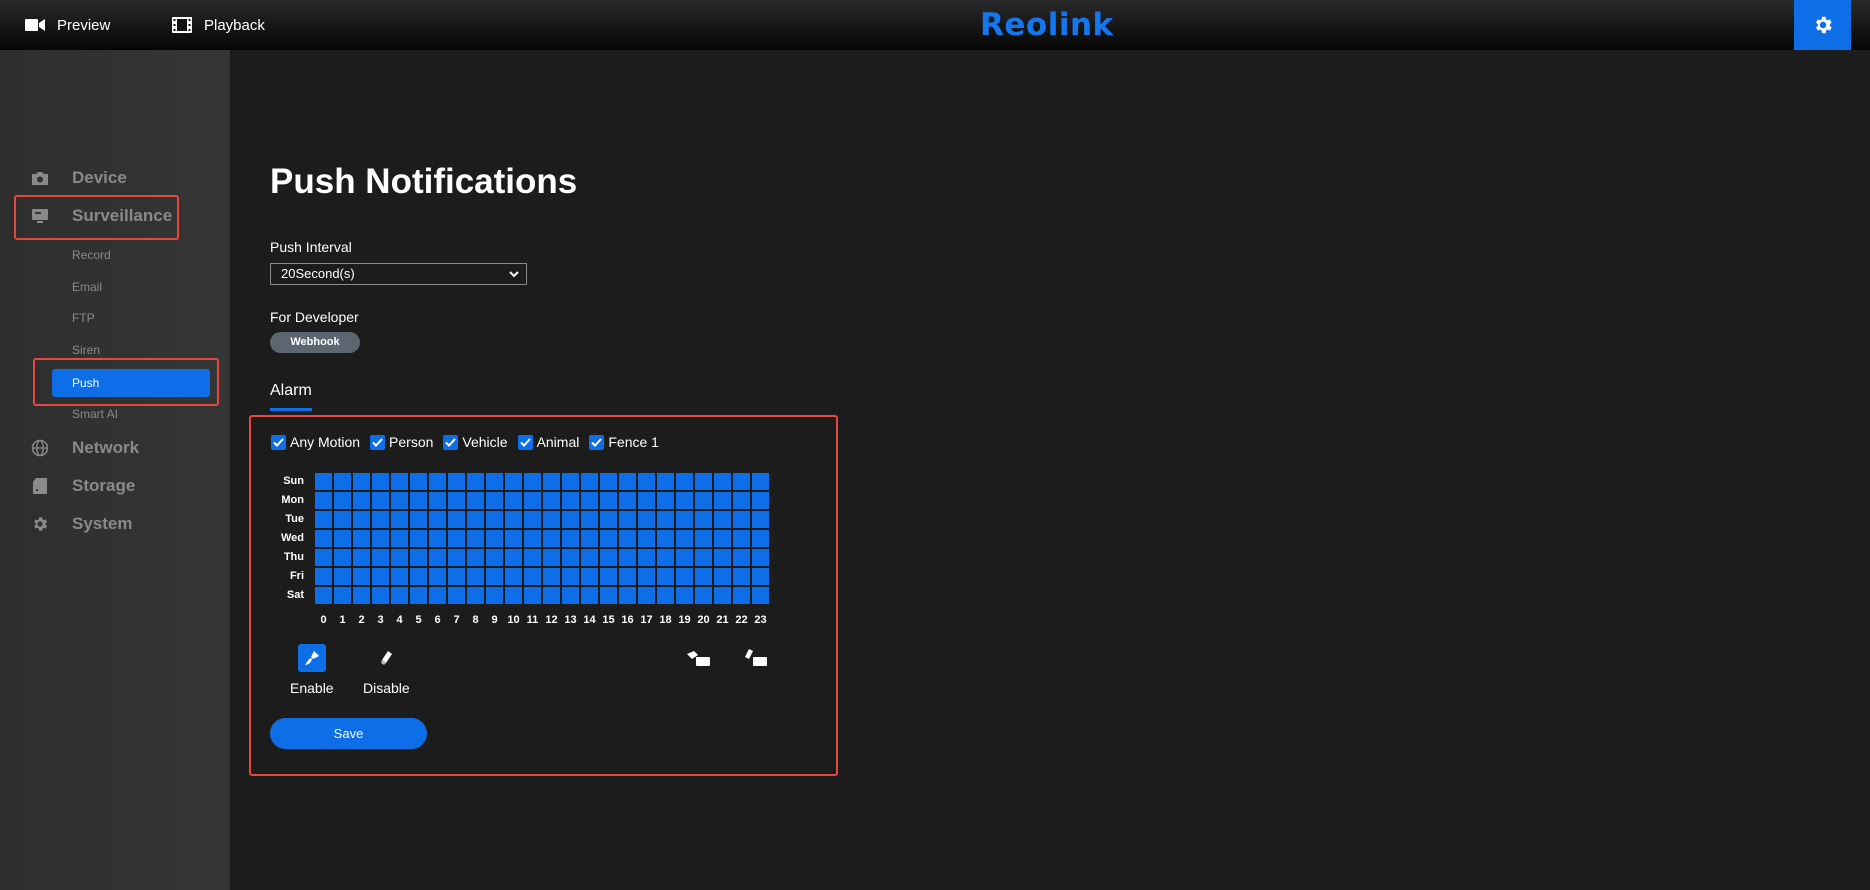  I want to click on push-interval-select: 20Second(s), so click(398, 274).